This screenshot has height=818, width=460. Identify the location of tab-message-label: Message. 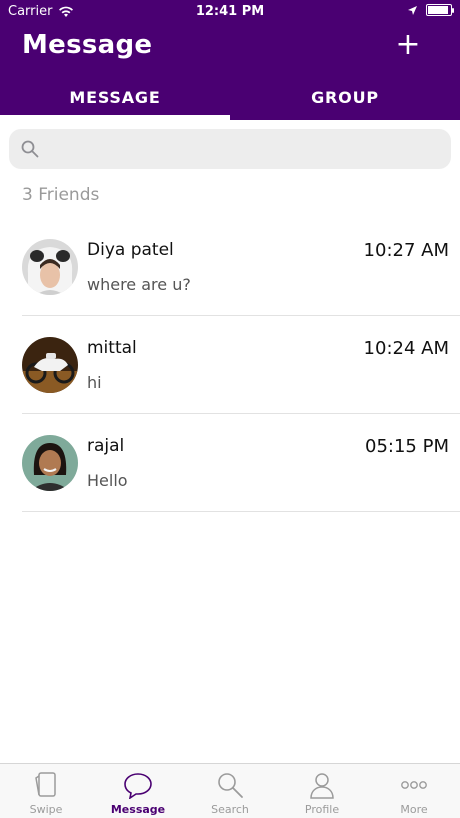
(138, 809).